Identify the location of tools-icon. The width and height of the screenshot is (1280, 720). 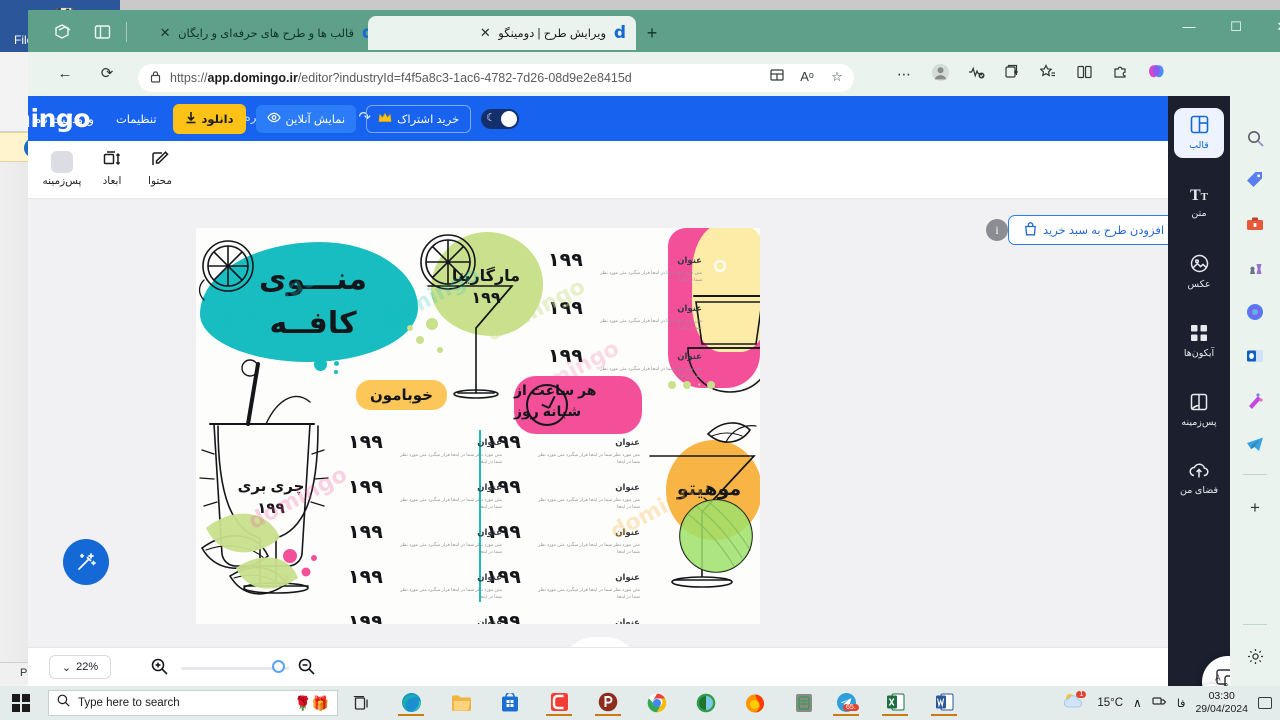
(1255, 224).